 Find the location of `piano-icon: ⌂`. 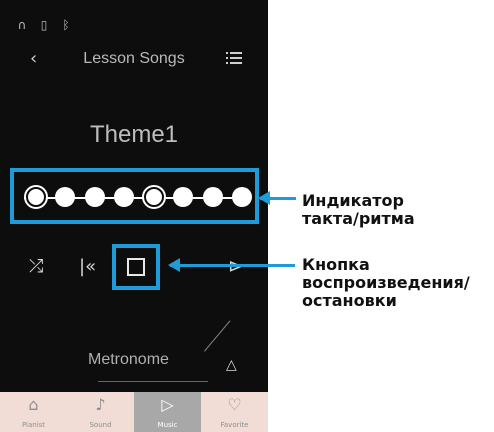

piano-icon: ⌂ is located at coordinates (33, 404).